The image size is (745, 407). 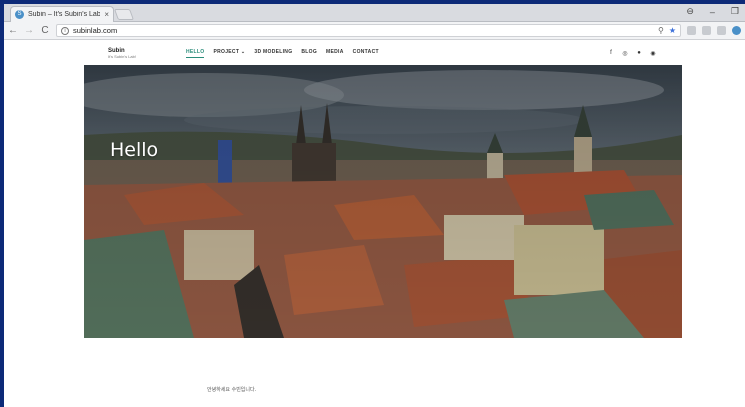 I want to click on browser-tab: S Subin – It's Subin's Lab! ×, so click(x=62, y=14).